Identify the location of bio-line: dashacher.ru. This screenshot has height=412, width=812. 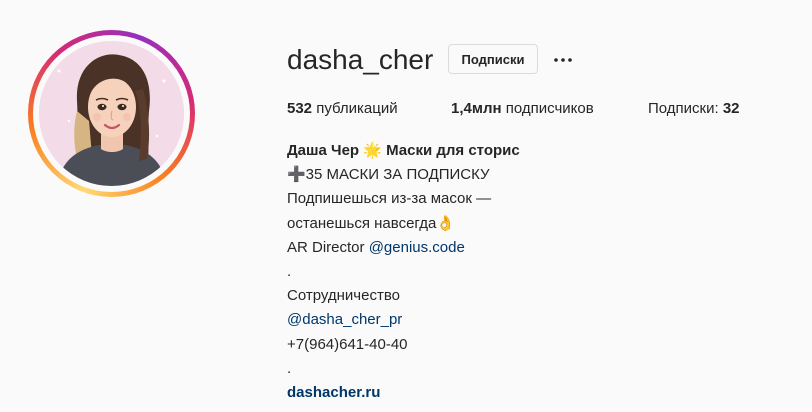
(403, 393).